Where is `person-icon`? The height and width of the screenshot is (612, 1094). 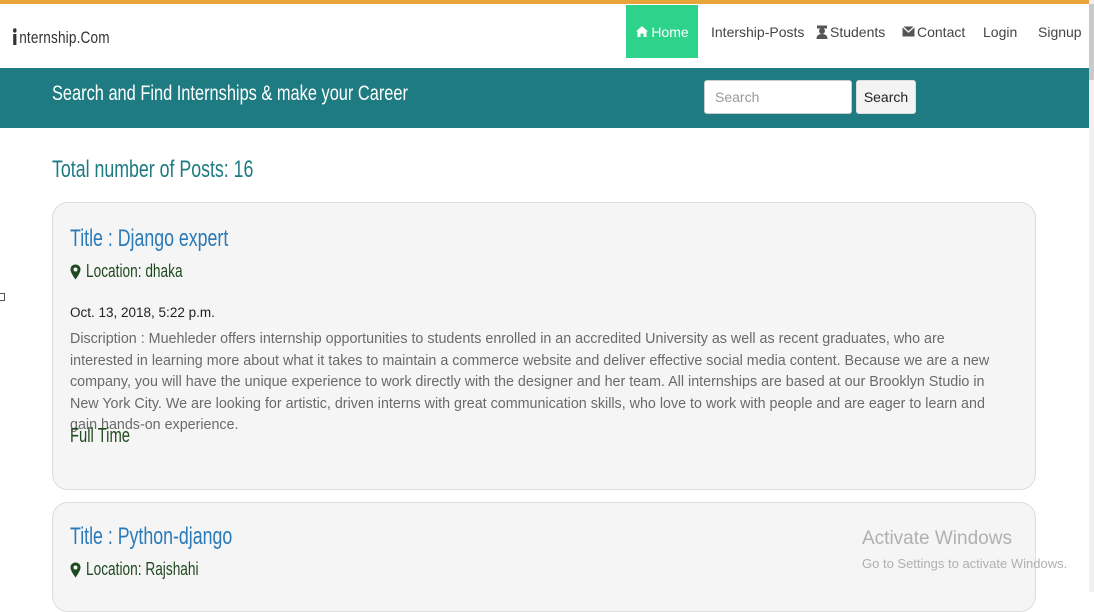 person-icon is located at coordinates (15, 36).